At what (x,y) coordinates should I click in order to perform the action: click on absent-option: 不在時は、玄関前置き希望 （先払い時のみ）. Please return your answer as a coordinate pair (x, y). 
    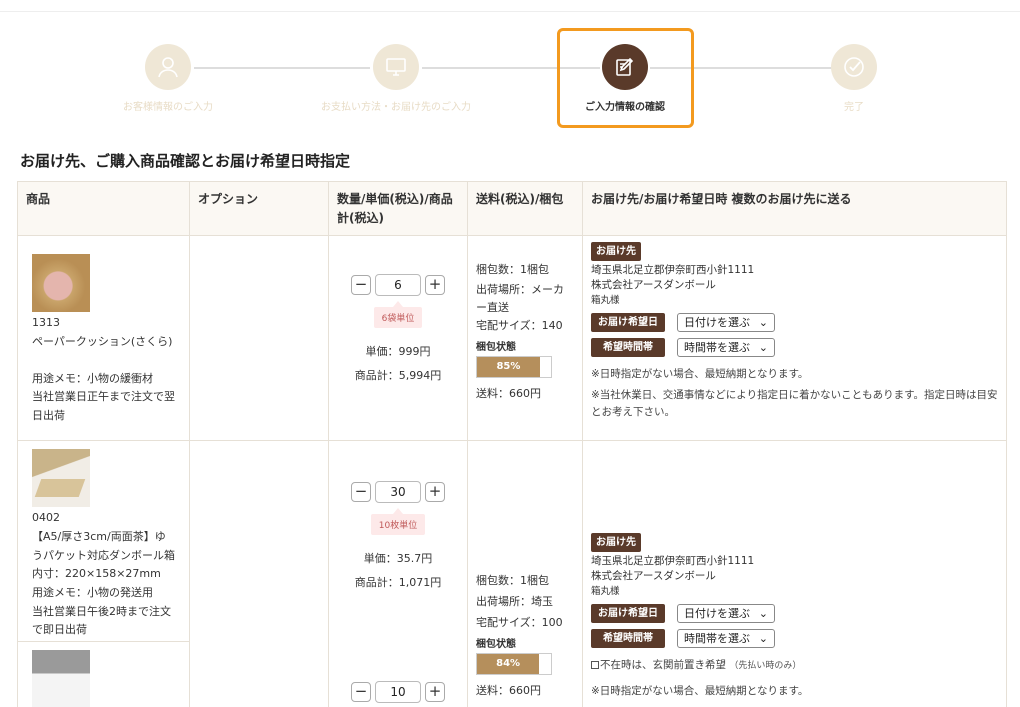
    Looking at the image, I should click on (794, 665).